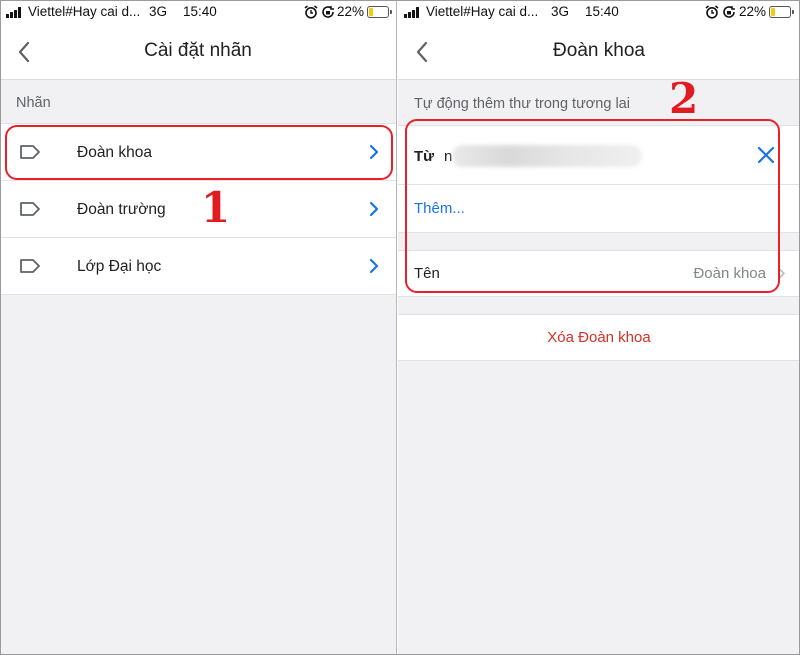 The height and width of the screenshot is (655, 800). Describe the element at coordinates (766, 155) in the screenshot. I see `close-icon` at that location.